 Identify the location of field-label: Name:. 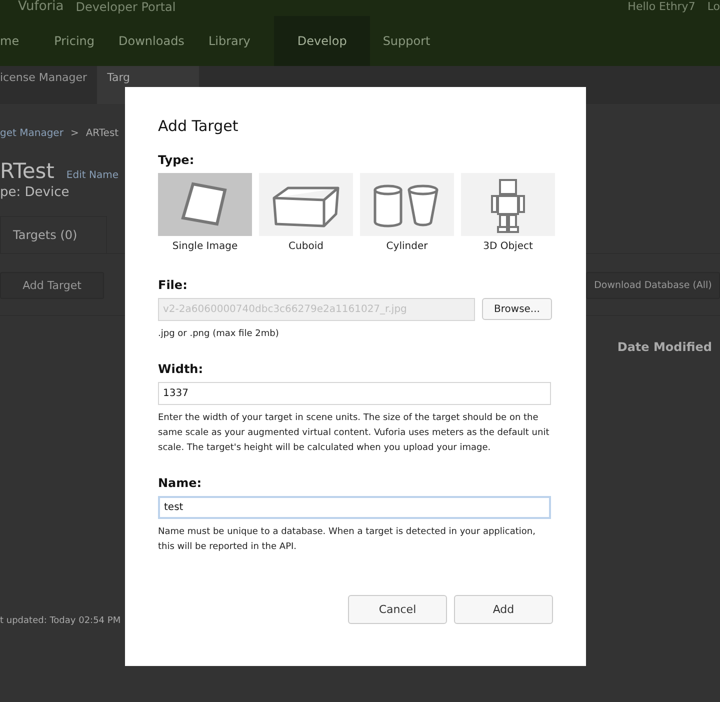
(180, 483).